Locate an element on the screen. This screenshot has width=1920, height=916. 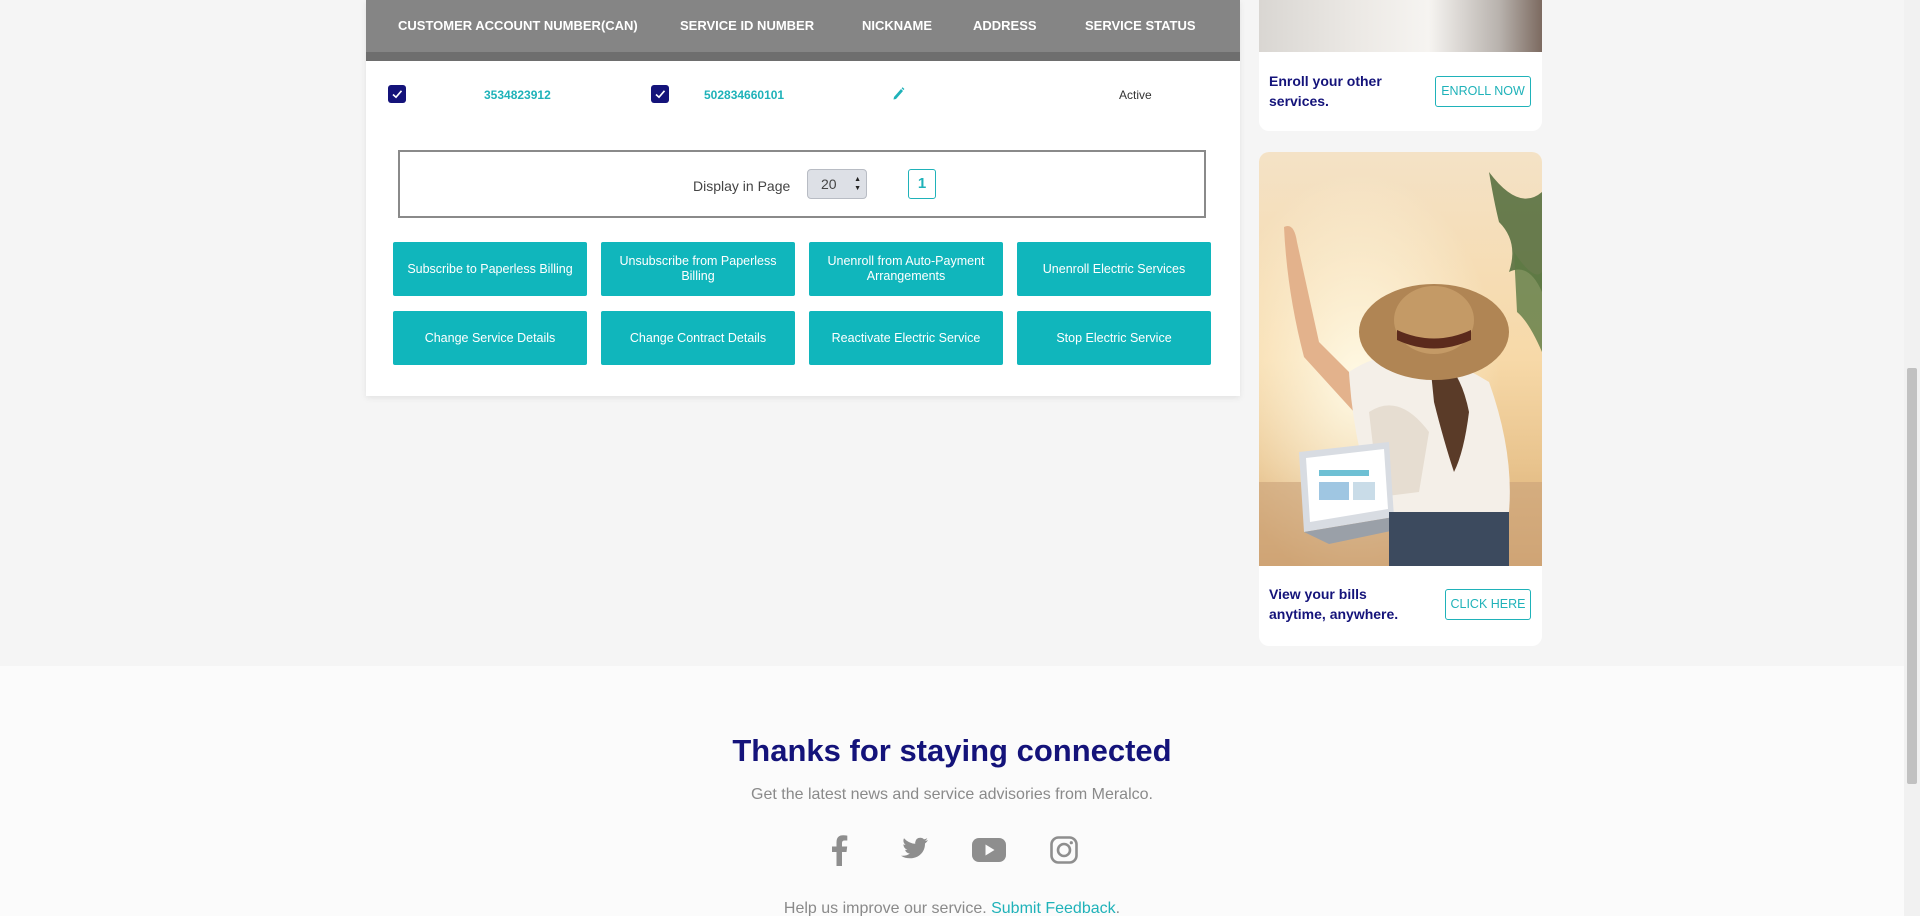
unsubscribe-paperless-button: Unsubscribe from Paperless Billing is located at coordinates (698, 269).